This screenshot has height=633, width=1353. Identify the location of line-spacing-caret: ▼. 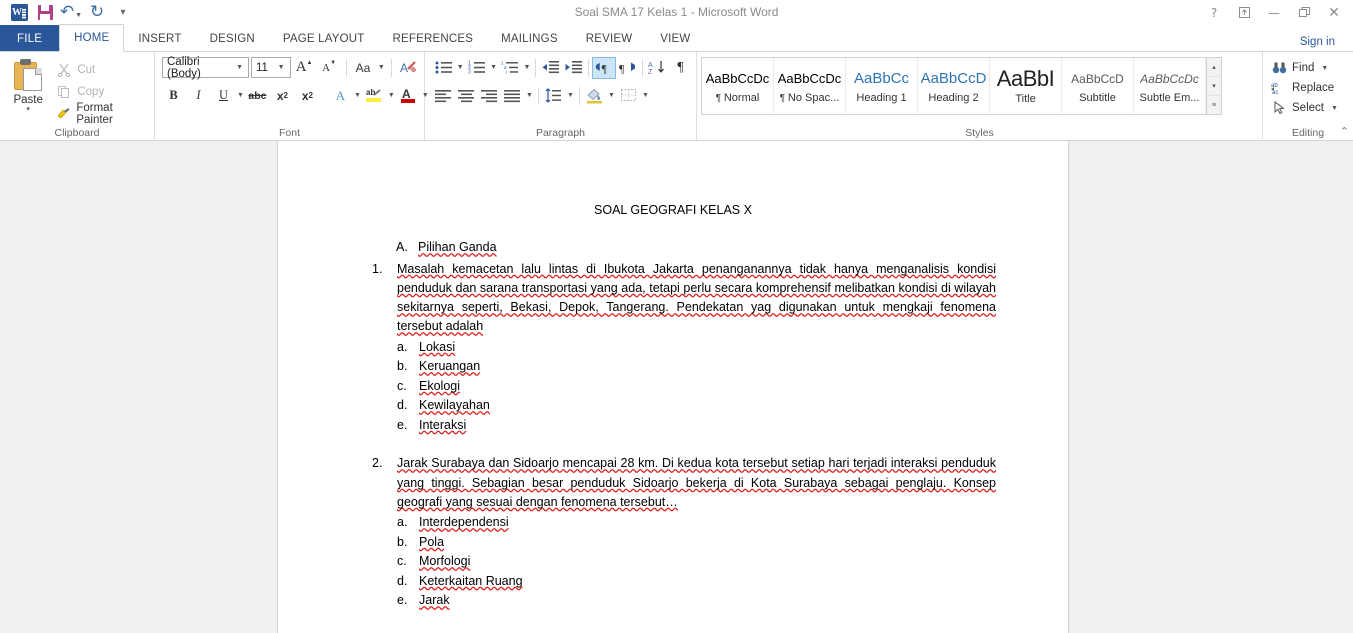
(570, 95).